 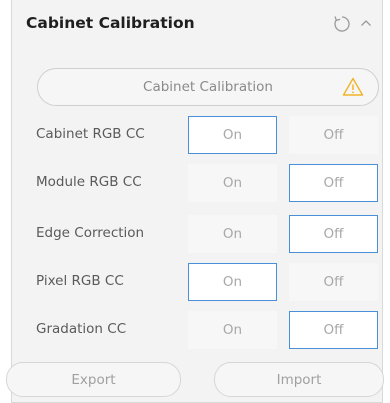 I want to click on cabinet-calibration-button: Cabinet Calibration, so click(x=208, y=87).